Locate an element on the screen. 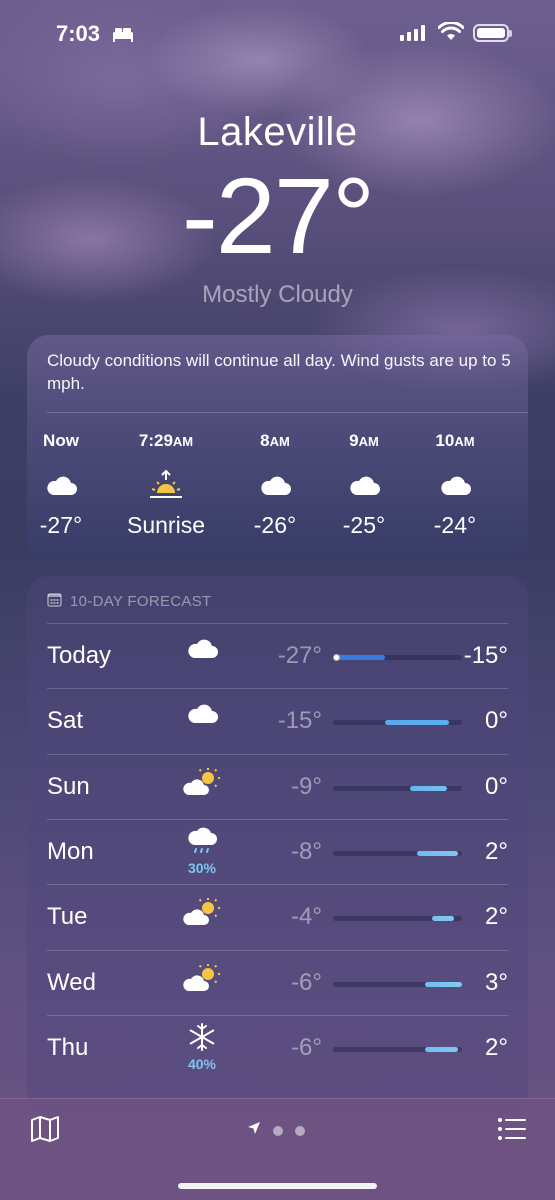  divider is located at coordinates (287, 412).